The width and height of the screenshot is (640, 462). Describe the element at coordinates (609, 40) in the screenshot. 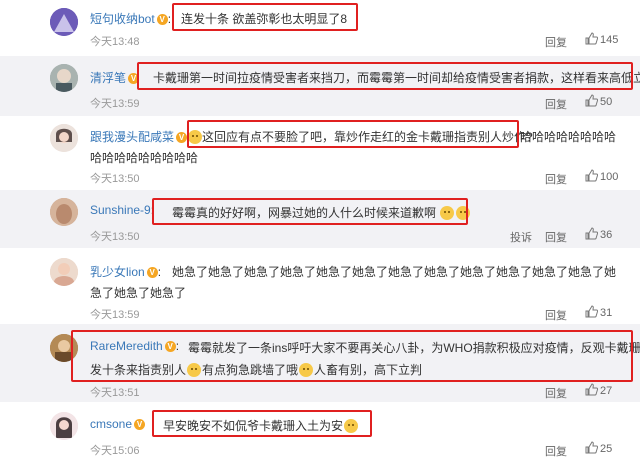

I see `like-count: 145` at that location.